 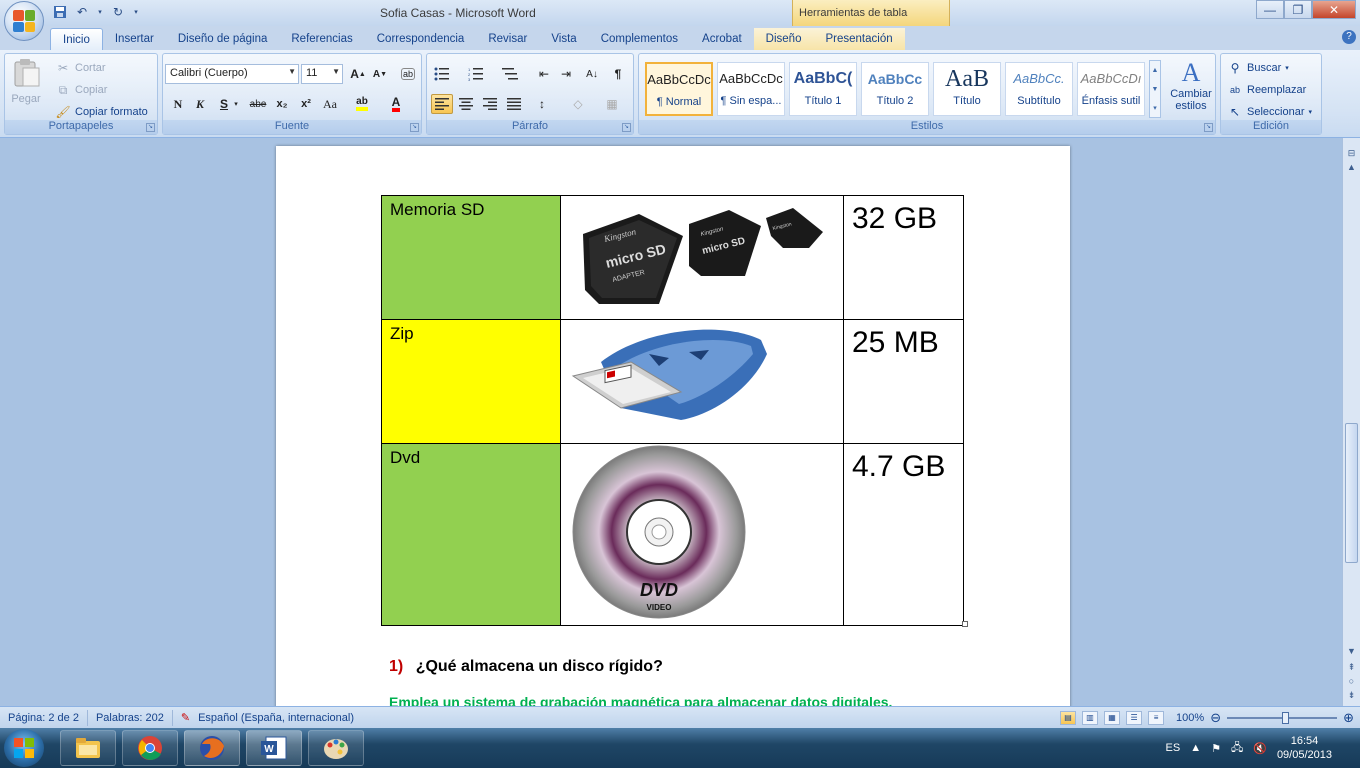 I want to click on taskbar-word: W, so click(x=274, y=748).